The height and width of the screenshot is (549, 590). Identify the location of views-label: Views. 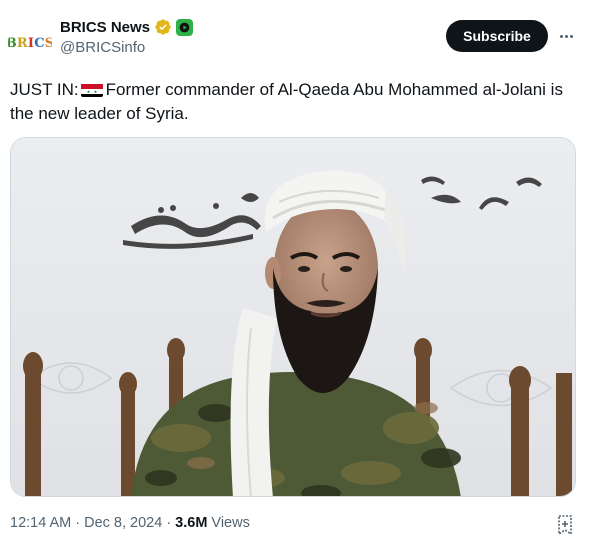
(230, 523).